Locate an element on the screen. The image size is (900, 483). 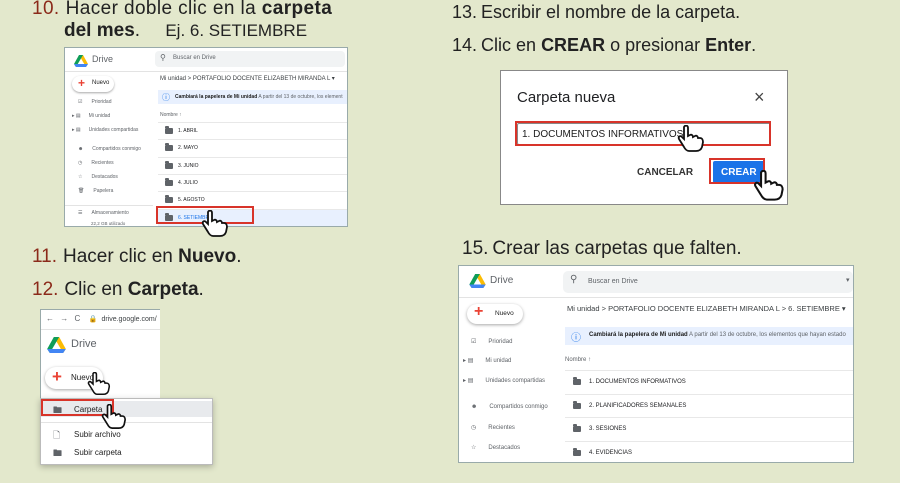
nav-label: Unidades compartidas is located at coordinates (515, 381).